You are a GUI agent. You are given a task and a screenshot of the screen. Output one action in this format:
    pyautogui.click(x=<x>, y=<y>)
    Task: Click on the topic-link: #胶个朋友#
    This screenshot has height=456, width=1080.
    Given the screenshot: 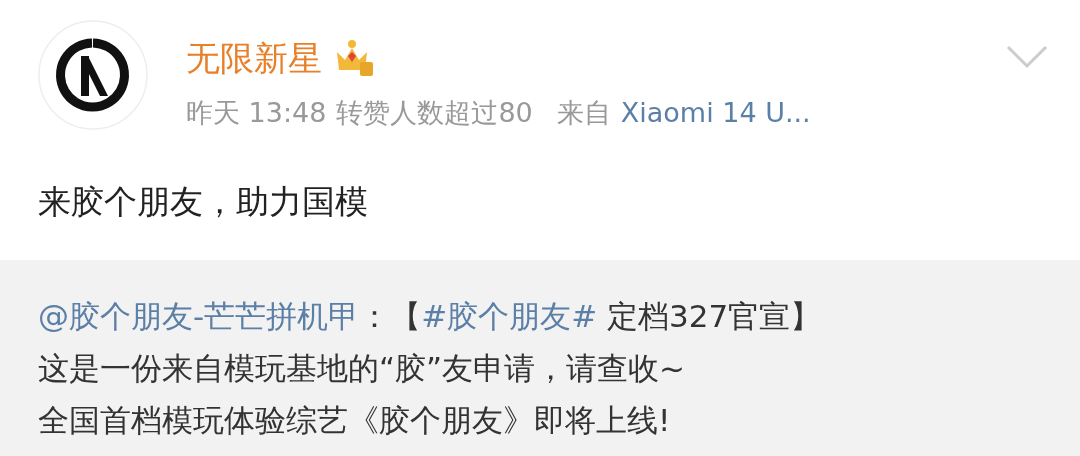 What is the action you would take?
    pyautogui.click(x=509, y=316)
    